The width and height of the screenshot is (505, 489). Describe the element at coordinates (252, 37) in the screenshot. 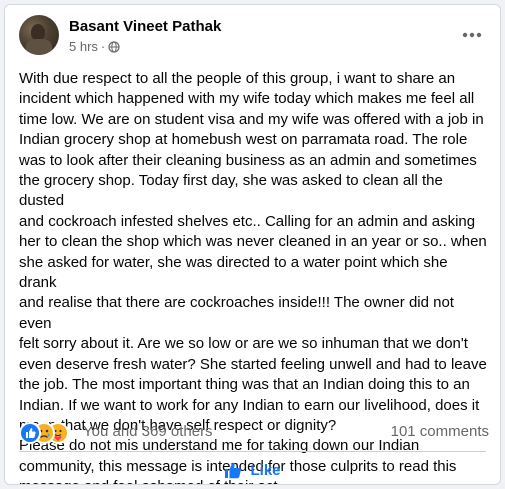

I see `post-header: Basant Vineet Pathak 5 hrs ·` at that location.